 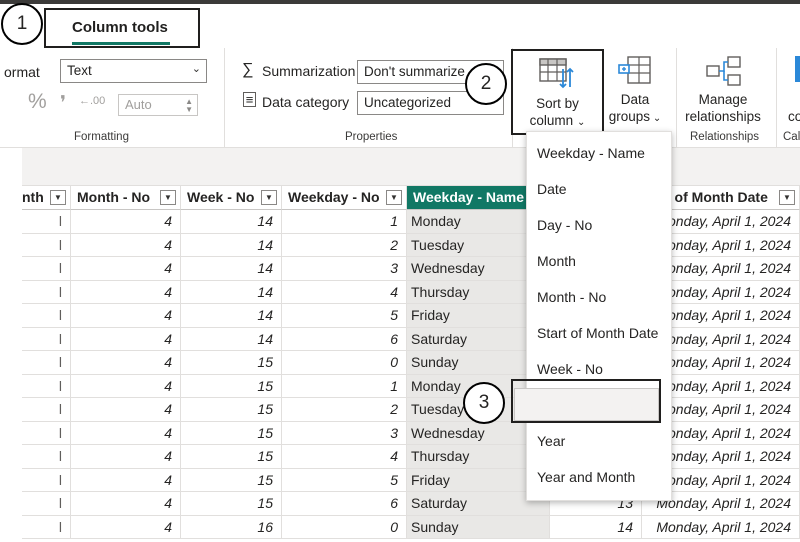 What do you see at coordinates (92, 101) in the screenshot?
I see `decimal-icon: ←.00` at bounding box center [92, 101].